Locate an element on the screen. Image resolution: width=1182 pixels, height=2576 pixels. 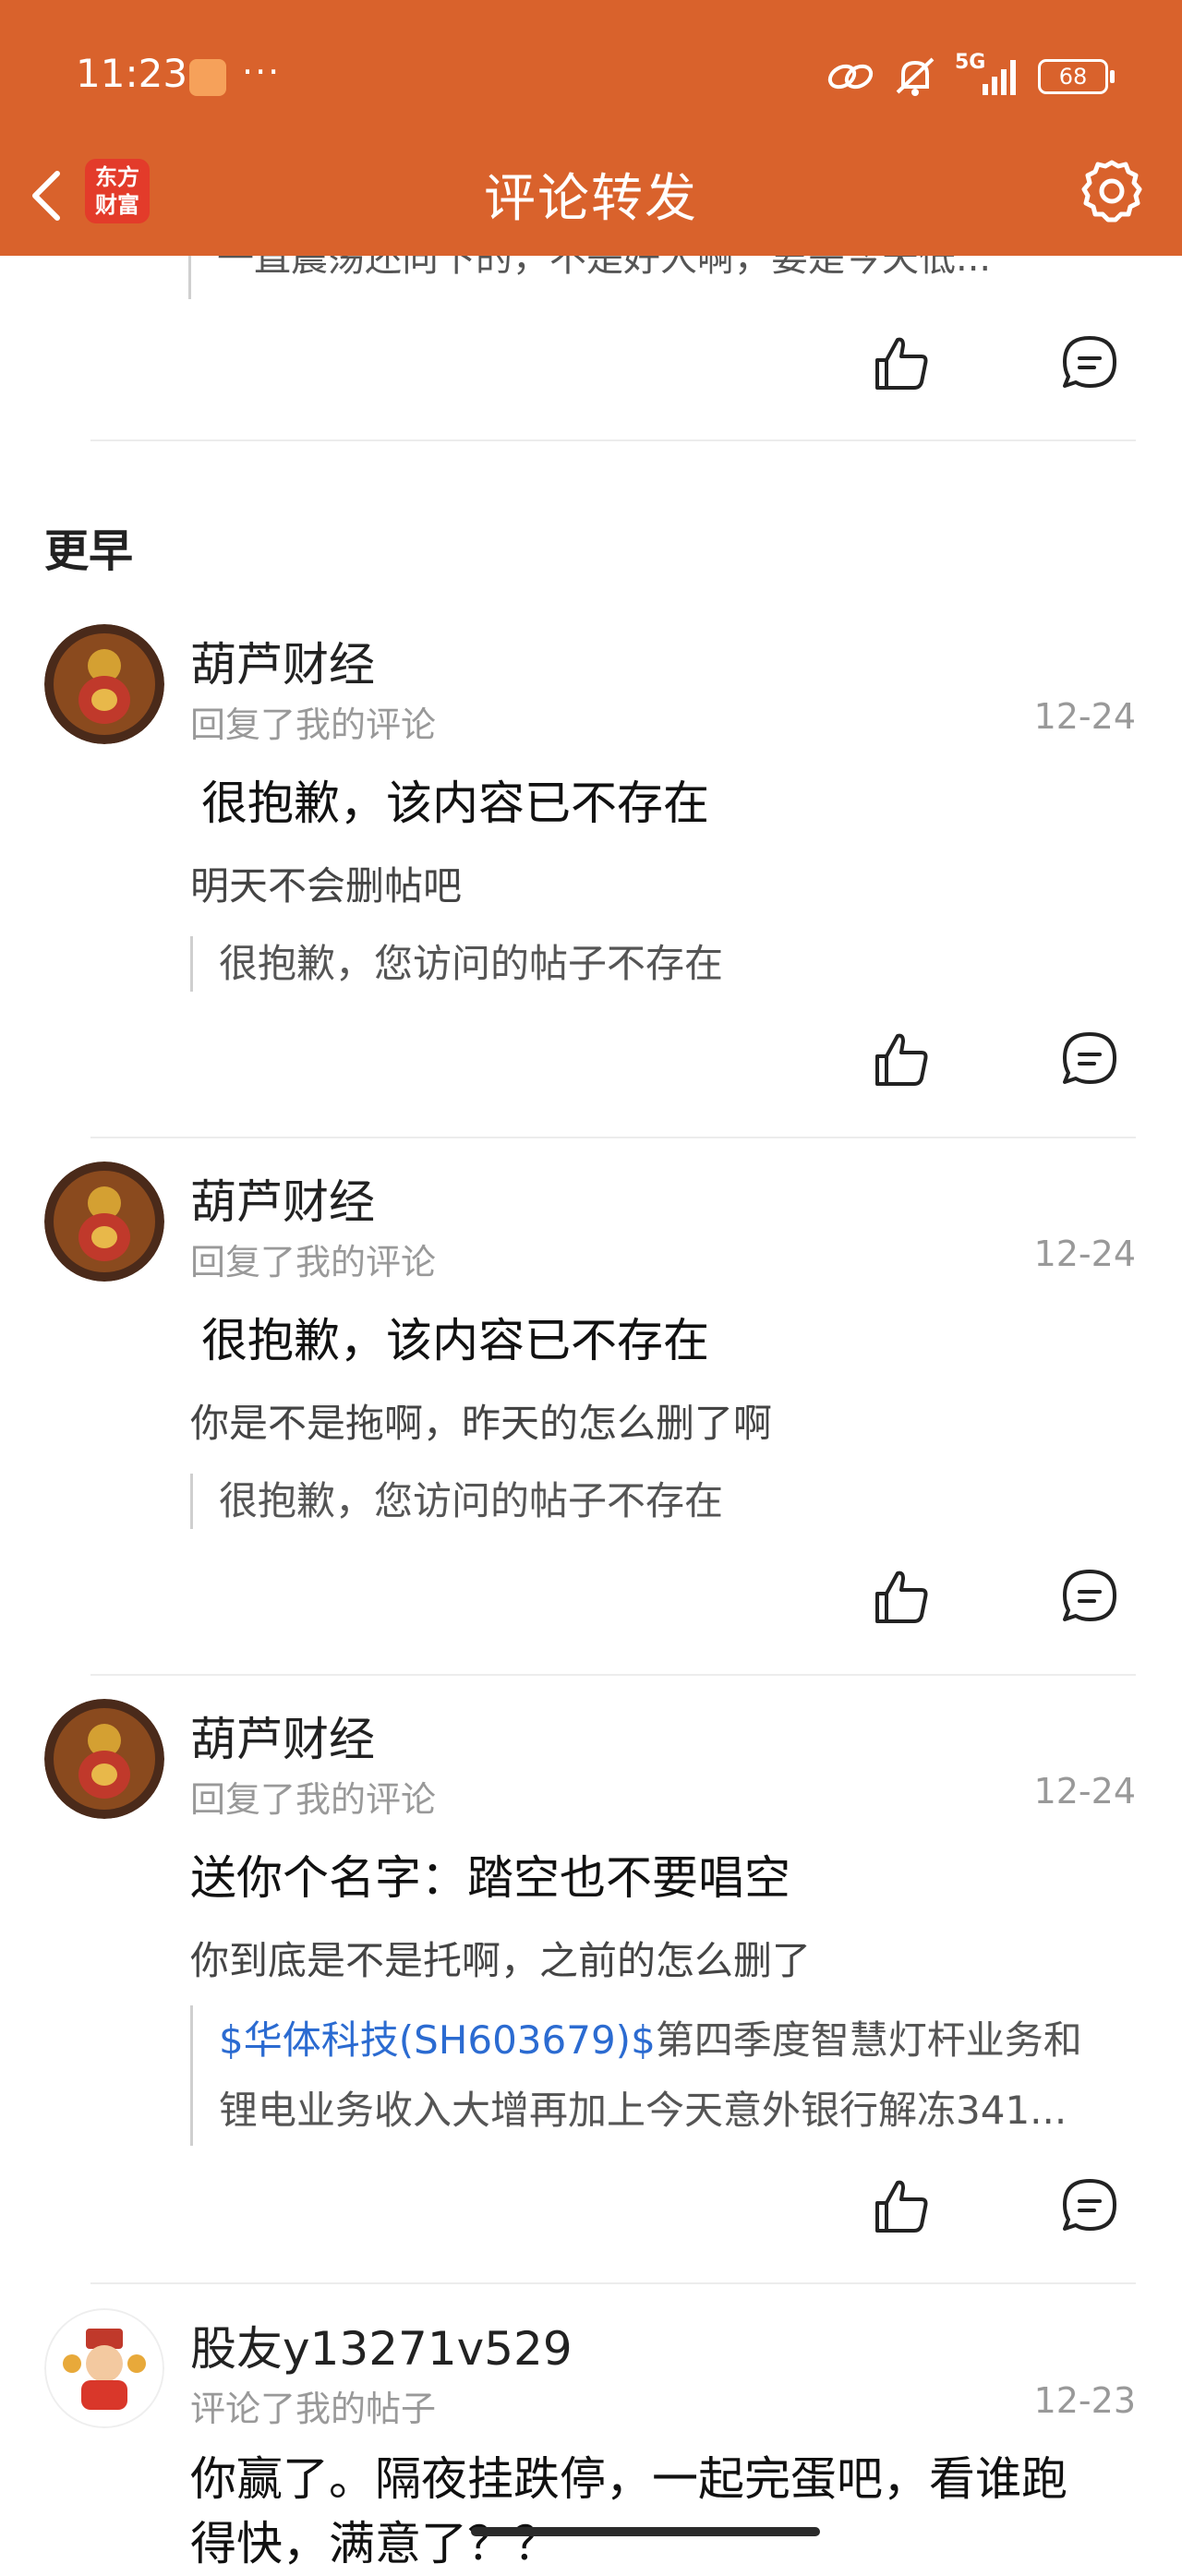
settings-gear-icon is located at coordinates (1112, 192).